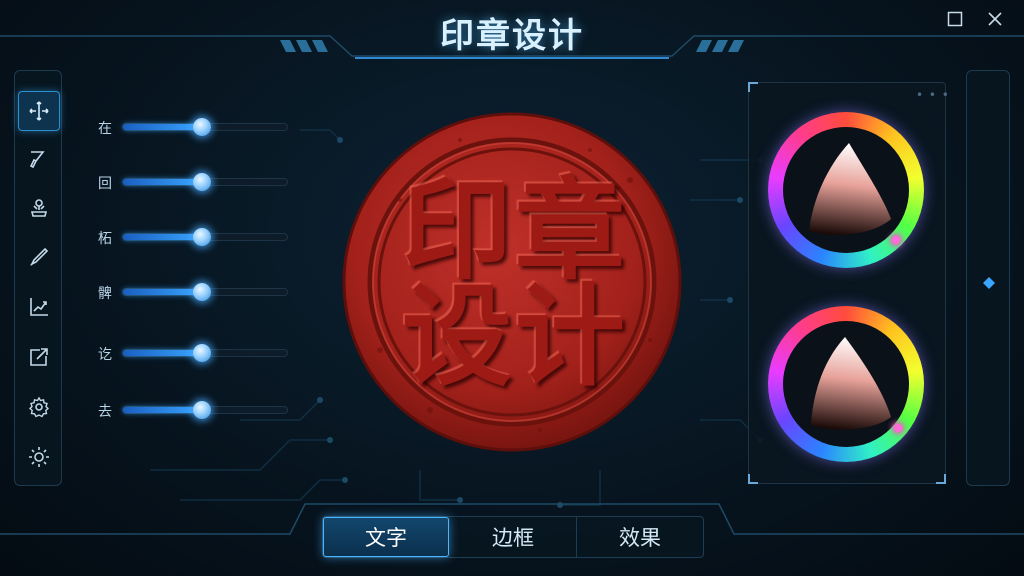  I want to click on advanced-settings-tool-button, so click(39, 457).